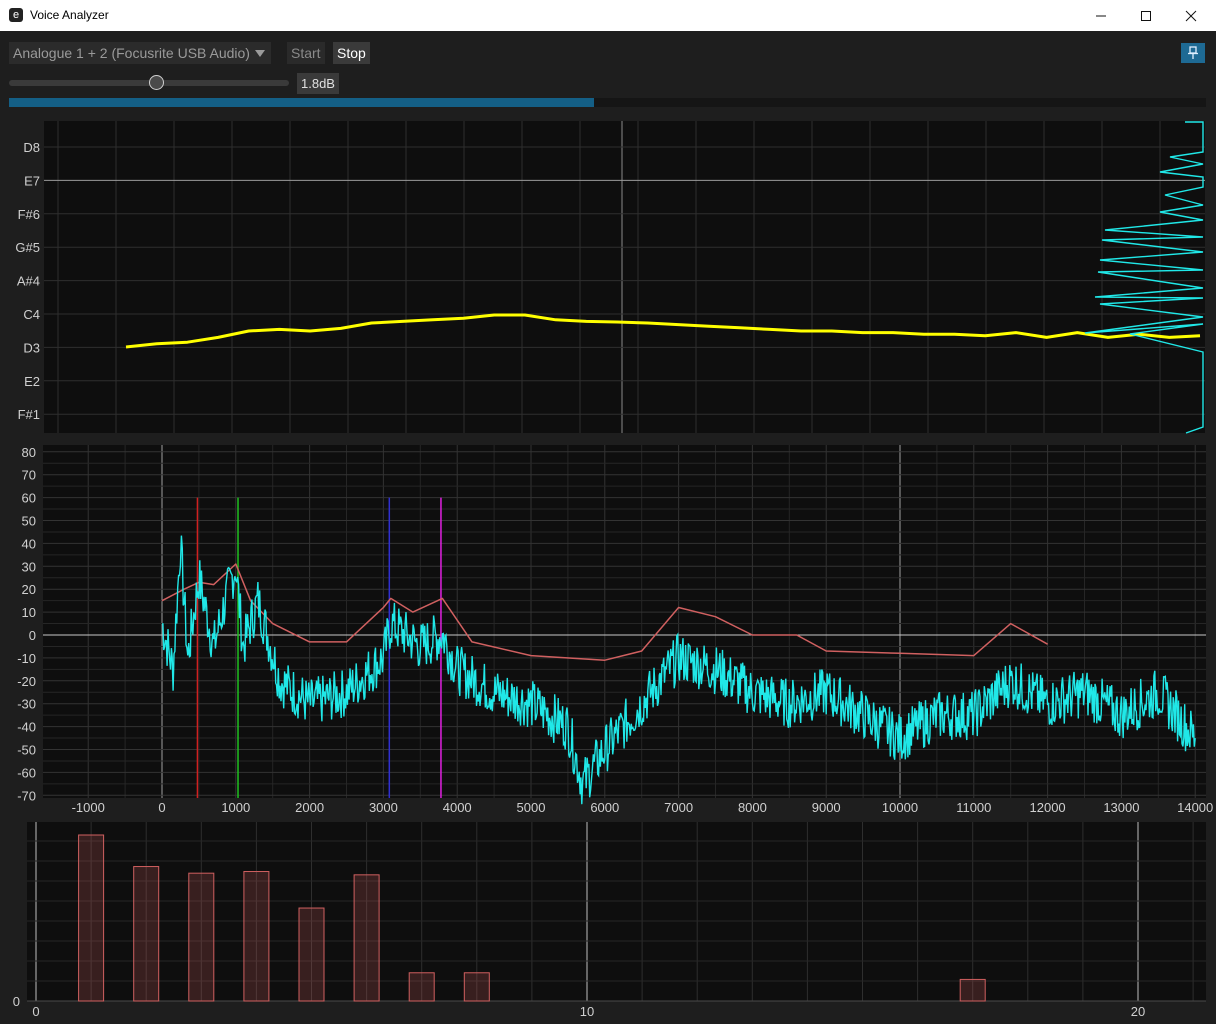 The width and height of the screenshot is (1216, 1024). I want to click on y-tick-label: E7, so click(32, 180).